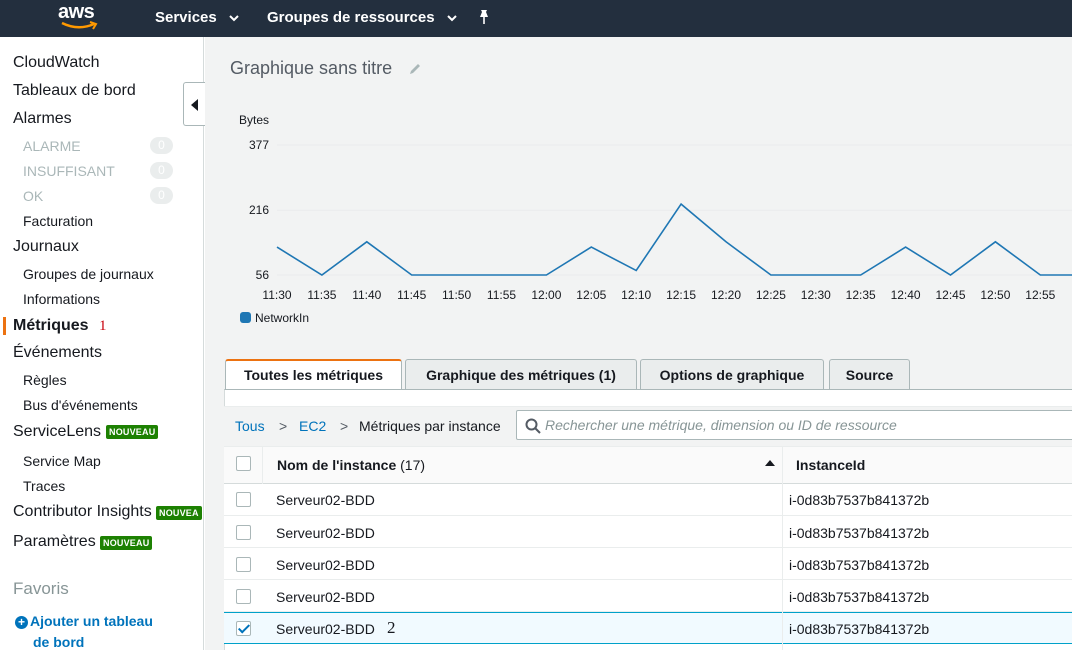 Image resolution: width=1072 pixels, height=650 pixels. I want to click on sidebar-item-traces: Traces, so click(44, 486).